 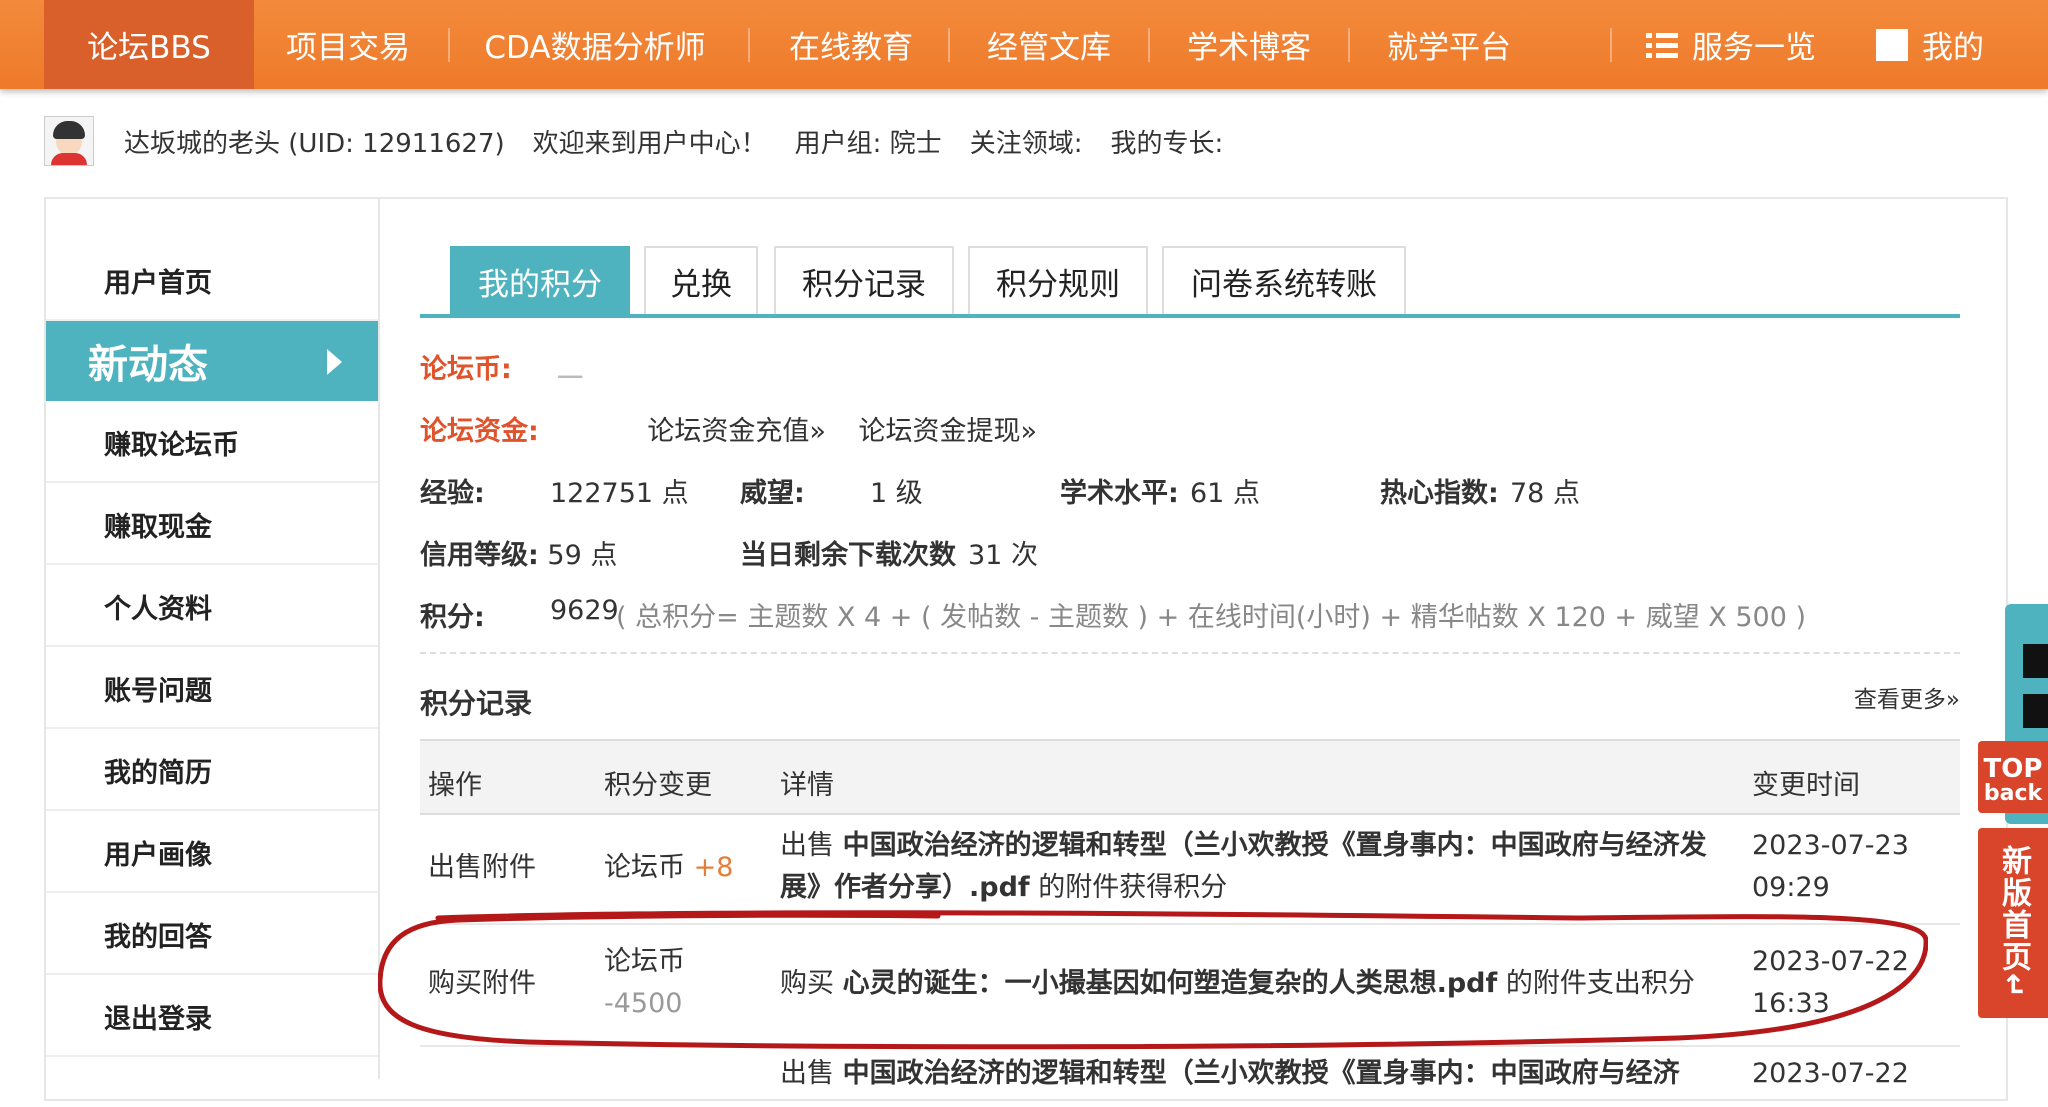 What do you see at coordinates (649, 143) in the screenshot?
I see `welcome-text: 欢迎来到用户中心！` at bounding box center [649, 143].